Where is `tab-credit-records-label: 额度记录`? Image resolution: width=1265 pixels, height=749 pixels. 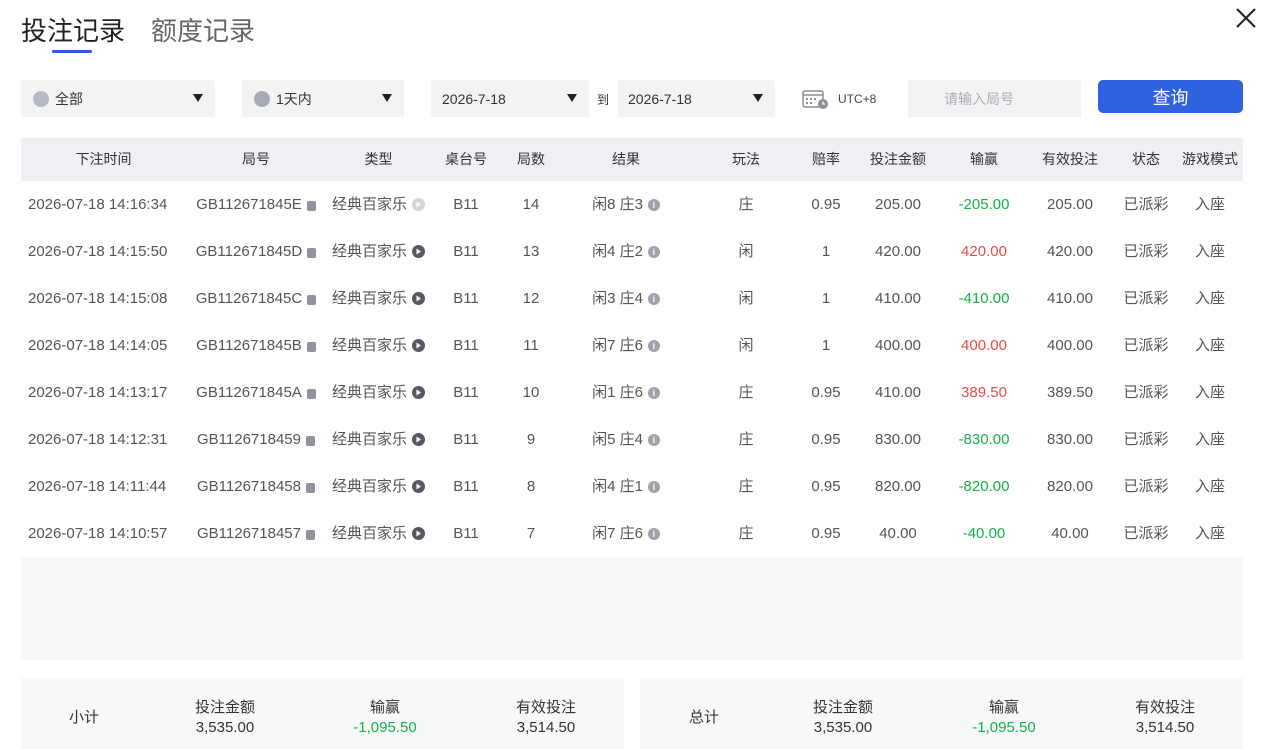
tab-credit-records-label: 额度记录 is located at coordinates (203, 31).